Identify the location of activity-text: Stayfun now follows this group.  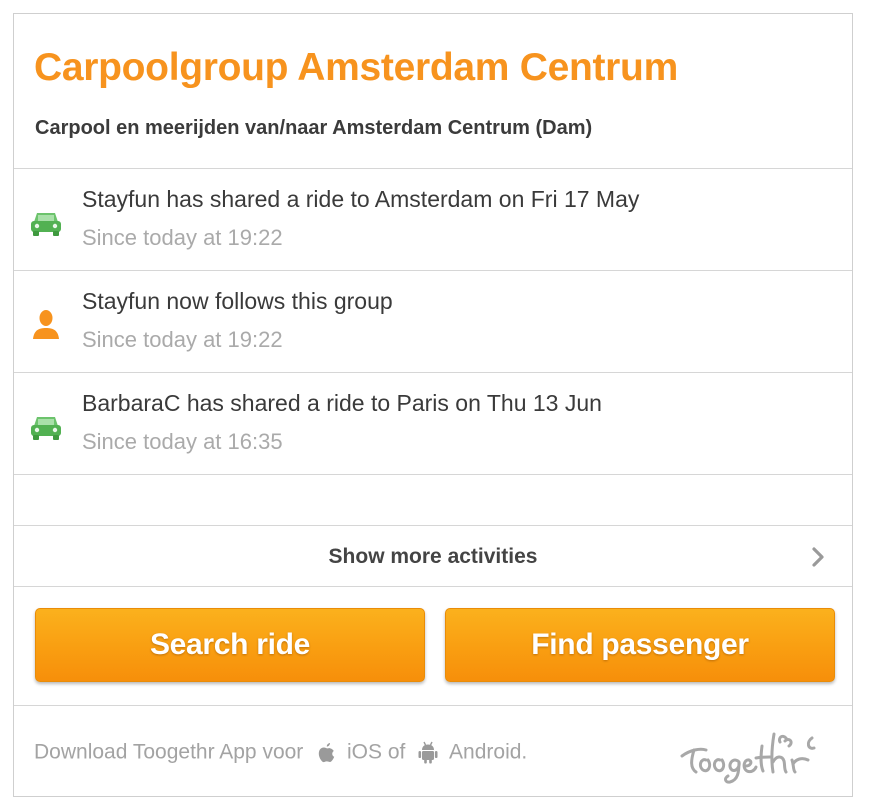
(237, 301).